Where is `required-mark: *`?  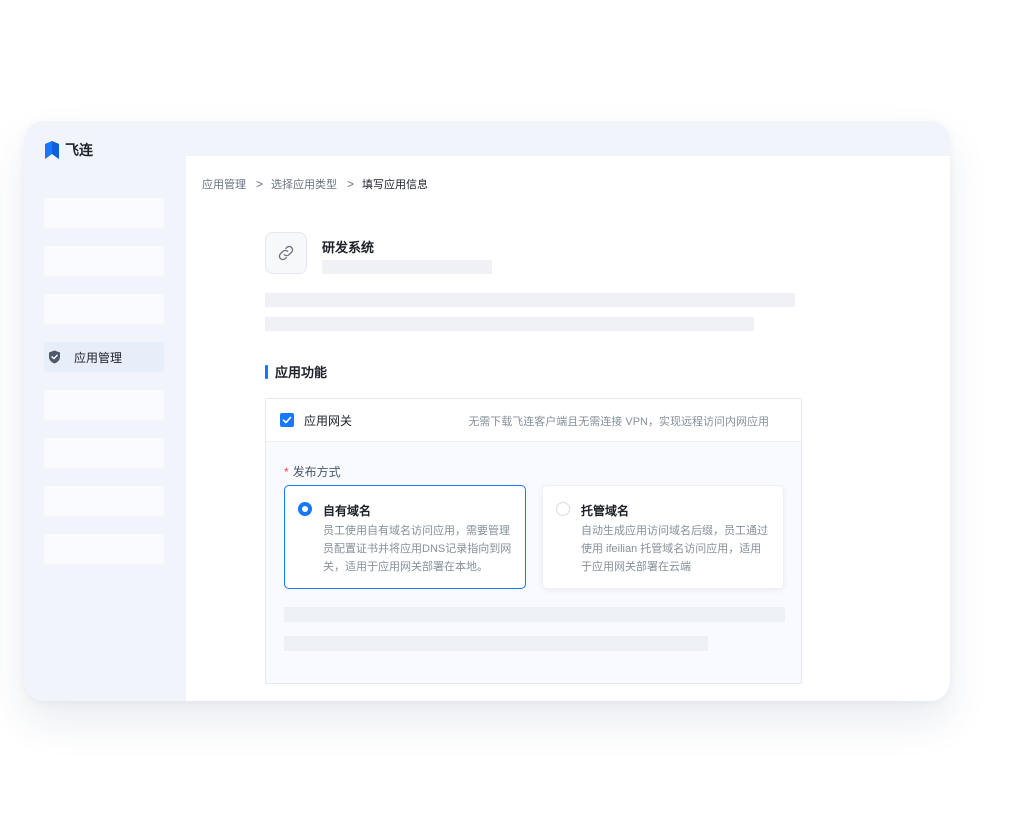 required-mark: * is located at coordinates (286, 472).